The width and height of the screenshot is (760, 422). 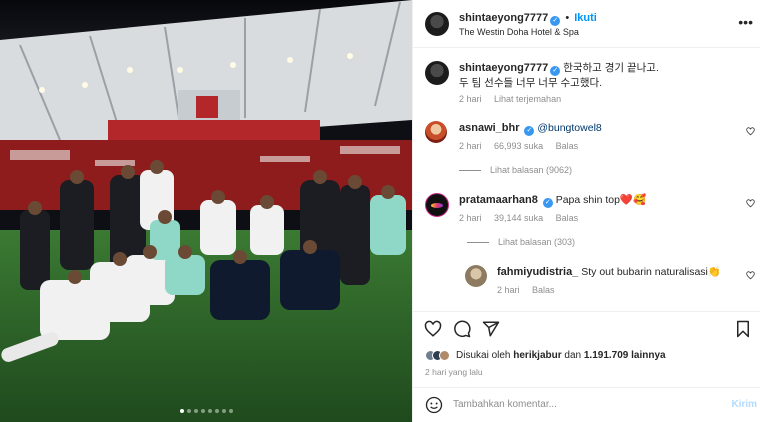 I want to click on comment-body: asnawi_bhr ✓ @bungtowel8, so click(x=530, y=128).